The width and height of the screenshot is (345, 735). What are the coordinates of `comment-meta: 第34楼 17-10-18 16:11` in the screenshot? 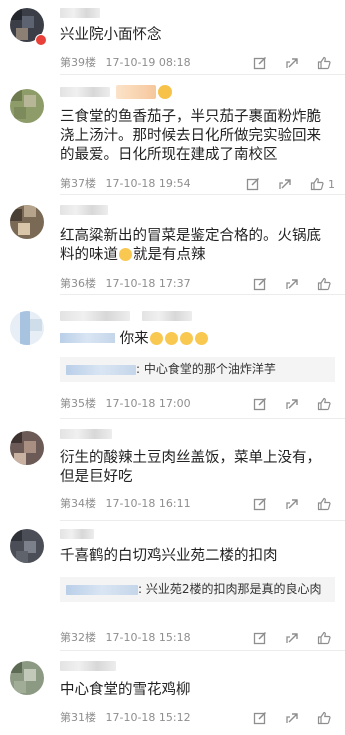 It's located at (128, 504).